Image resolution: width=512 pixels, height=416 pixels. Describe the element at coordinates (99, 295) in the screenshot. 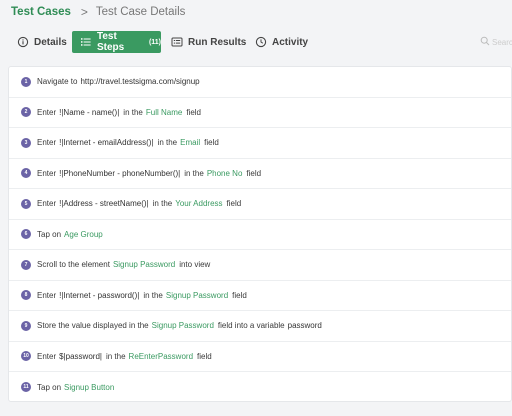

I see `step-test-data: !|Internet - password()|` at that location.